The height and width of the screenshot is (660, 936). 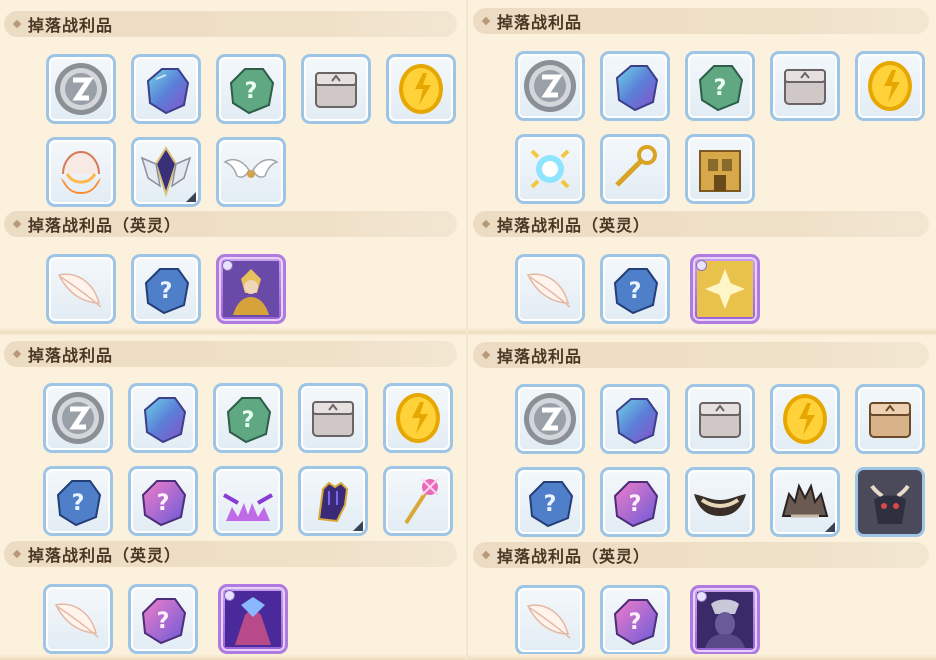 I want to click on golden-fortress-icon, so click(x=720, y=171).